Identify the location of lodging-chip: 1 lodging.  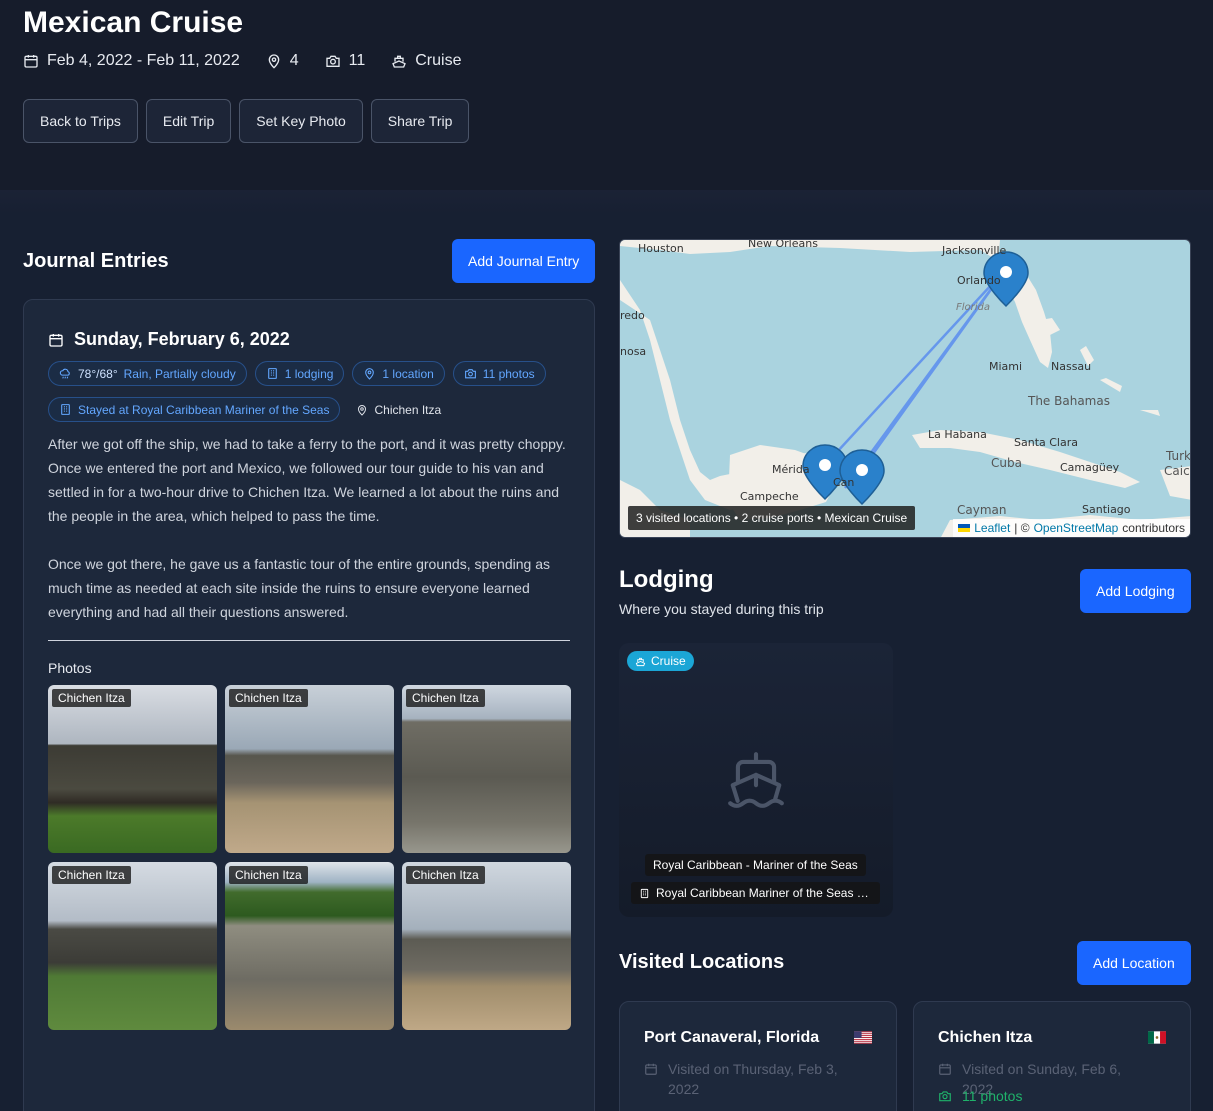
(299, 373).